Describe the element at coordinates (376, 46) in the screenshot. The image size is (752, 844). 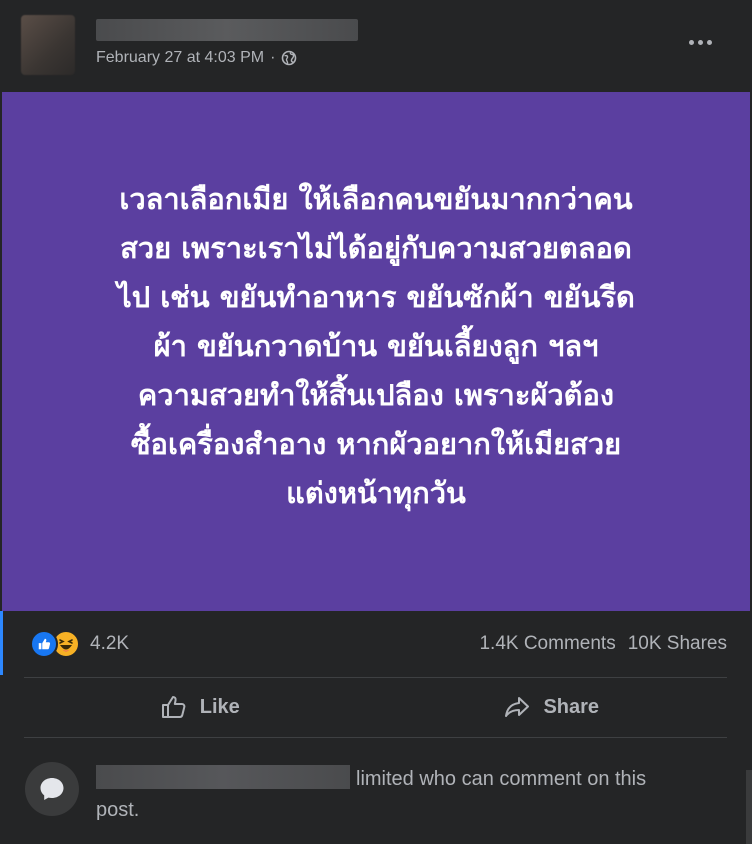
I see `post-header: February 27 at 4:03 PM ·` at that location.